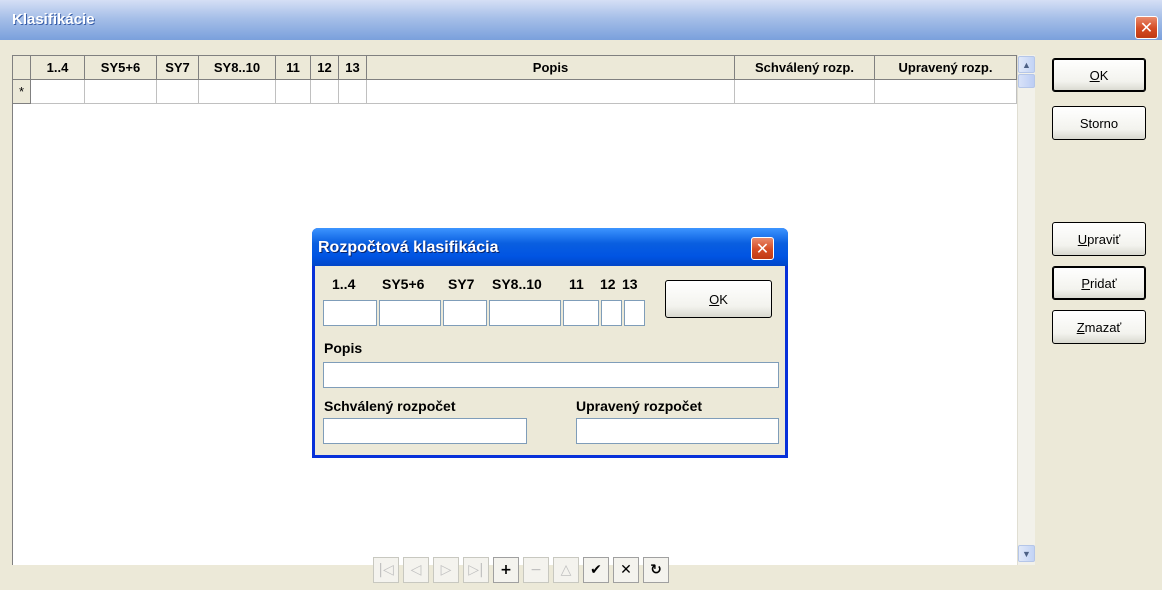 This screenshot has height=590, width=1162. I want to click on grid-header-col-schvaleny: Schválený rozp., so click(805, 68).